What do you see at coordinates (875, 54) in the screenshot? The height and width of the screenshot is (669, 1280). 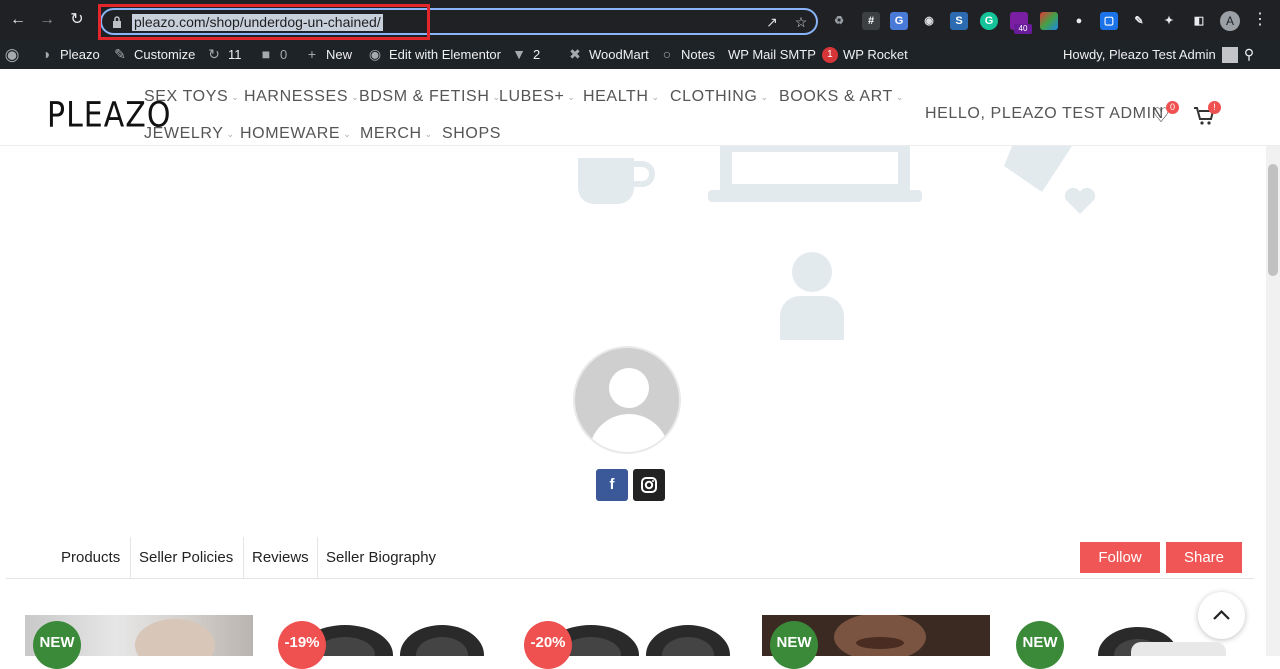 I see `wp-rocket-link: WP Rocket` at bounding box center [875, 54].